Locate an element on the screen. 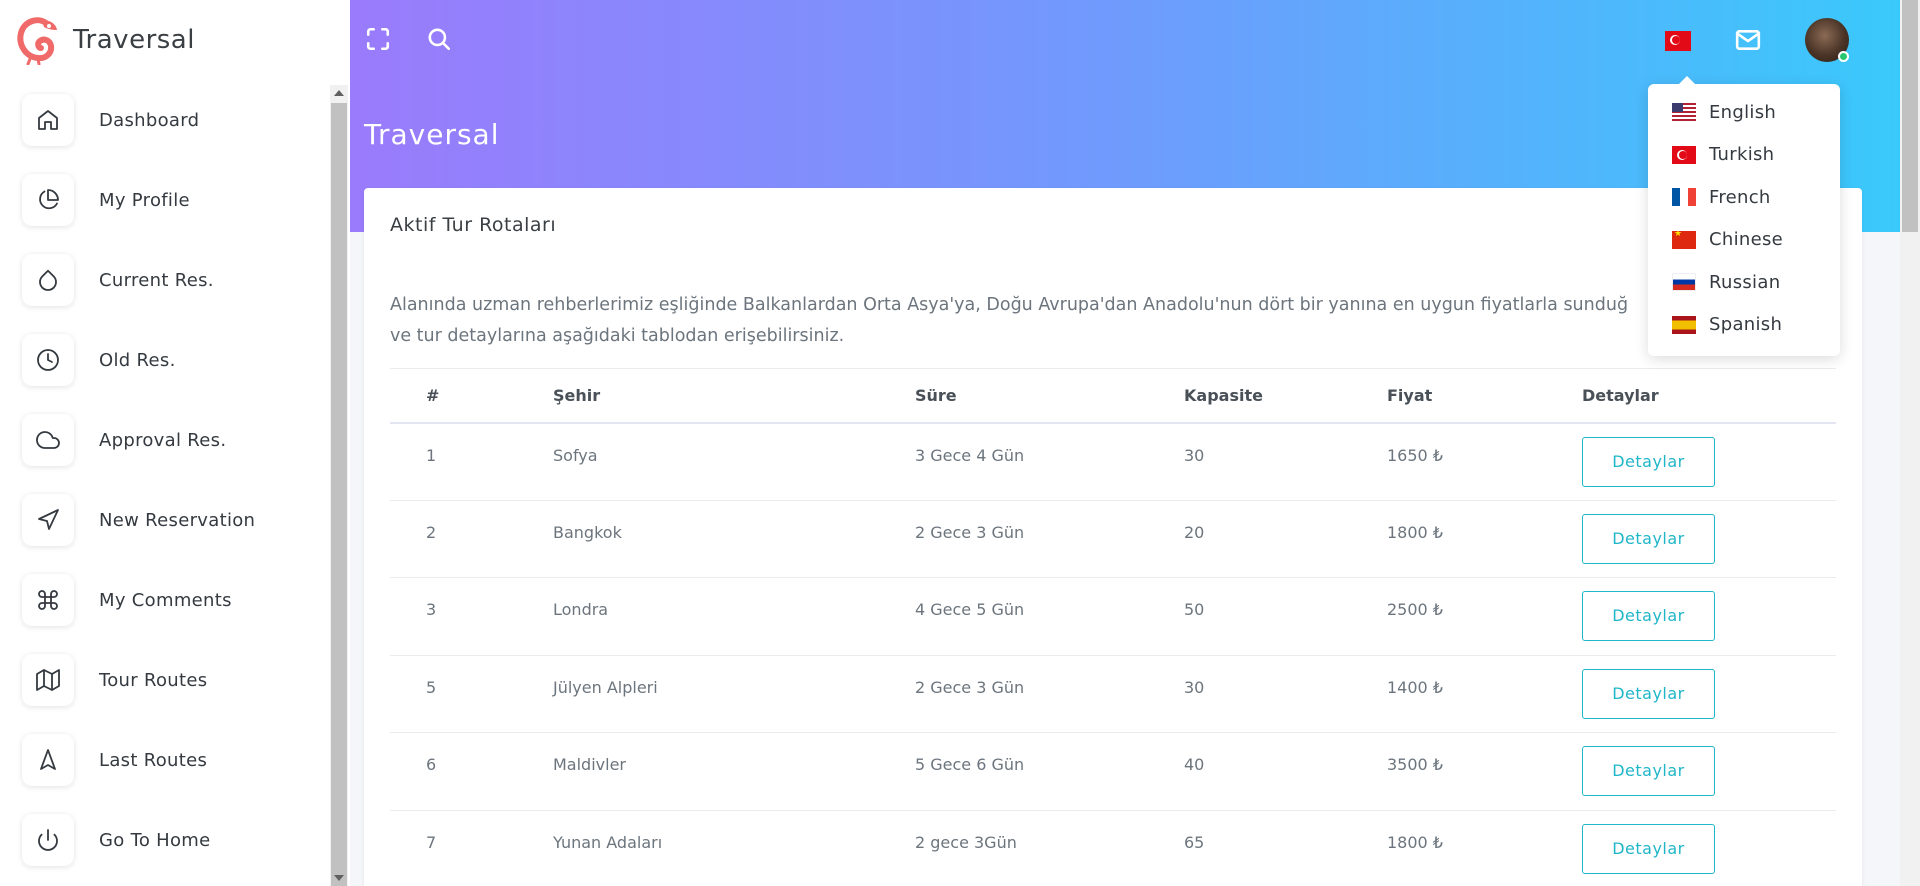 This screenshot has height=886, width=1920. brand: Traversal is located at coordinates (175, 40).